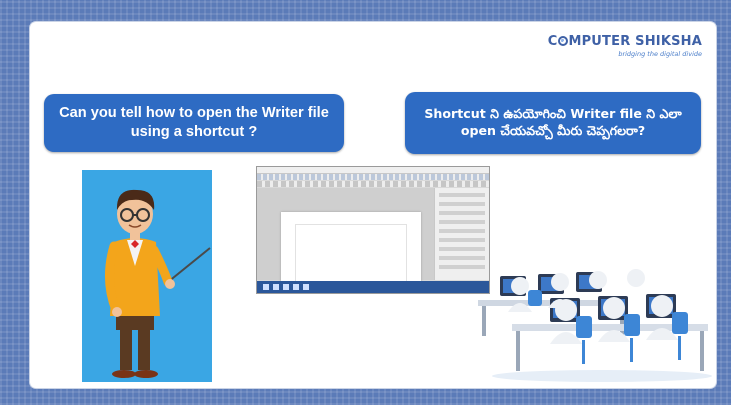 Image resolution: width=731 pixels, height=405 pixels. Describe the element at coordinates (157, 283) in the screenshot. I see `teacher-icon` at that location.